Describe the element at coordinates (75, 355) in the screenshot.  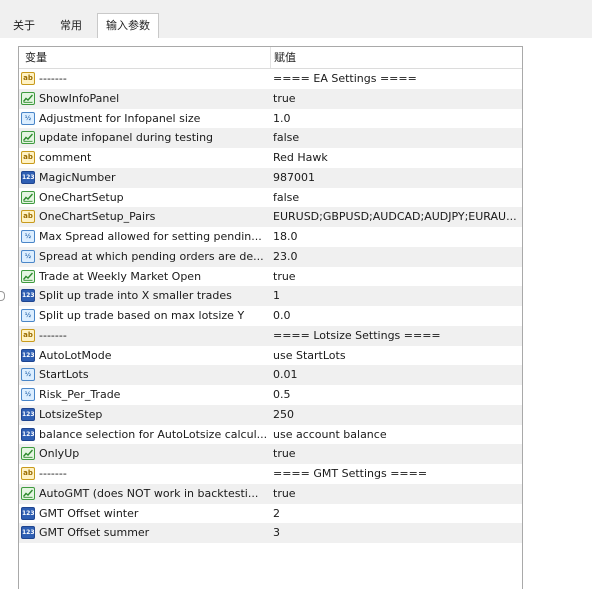
I see `parameter-name: AutoLotMode` at that location.